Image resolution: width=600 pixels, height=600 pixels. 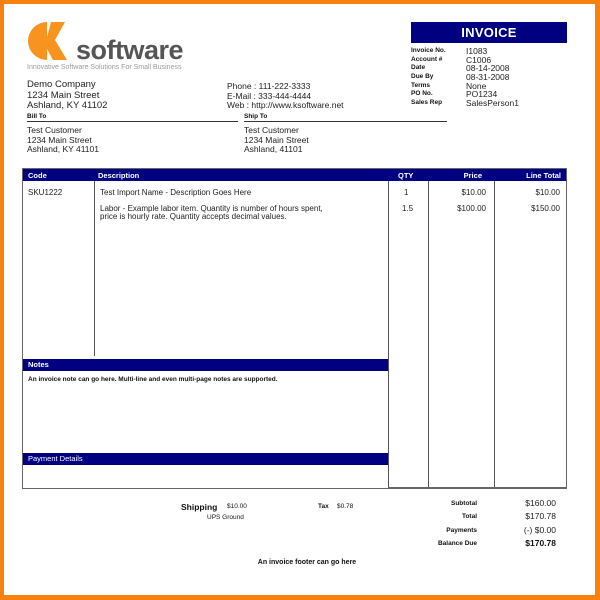 What do you see at coordinates (428, 50) in the screenshot?
I see `meta-label: Invoice No.` at bounding box center [428, 50].